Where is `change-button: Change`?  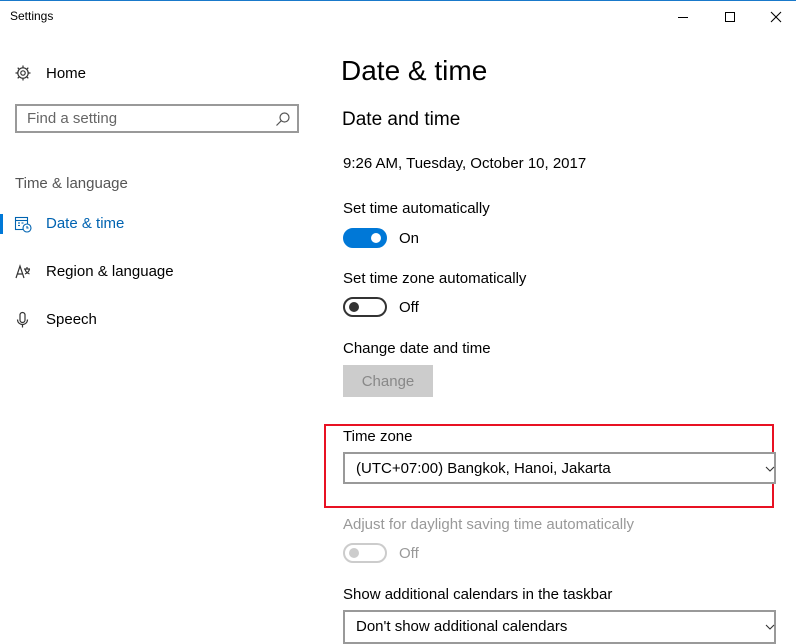 change-button: Change is located at coordinates (388, 381).